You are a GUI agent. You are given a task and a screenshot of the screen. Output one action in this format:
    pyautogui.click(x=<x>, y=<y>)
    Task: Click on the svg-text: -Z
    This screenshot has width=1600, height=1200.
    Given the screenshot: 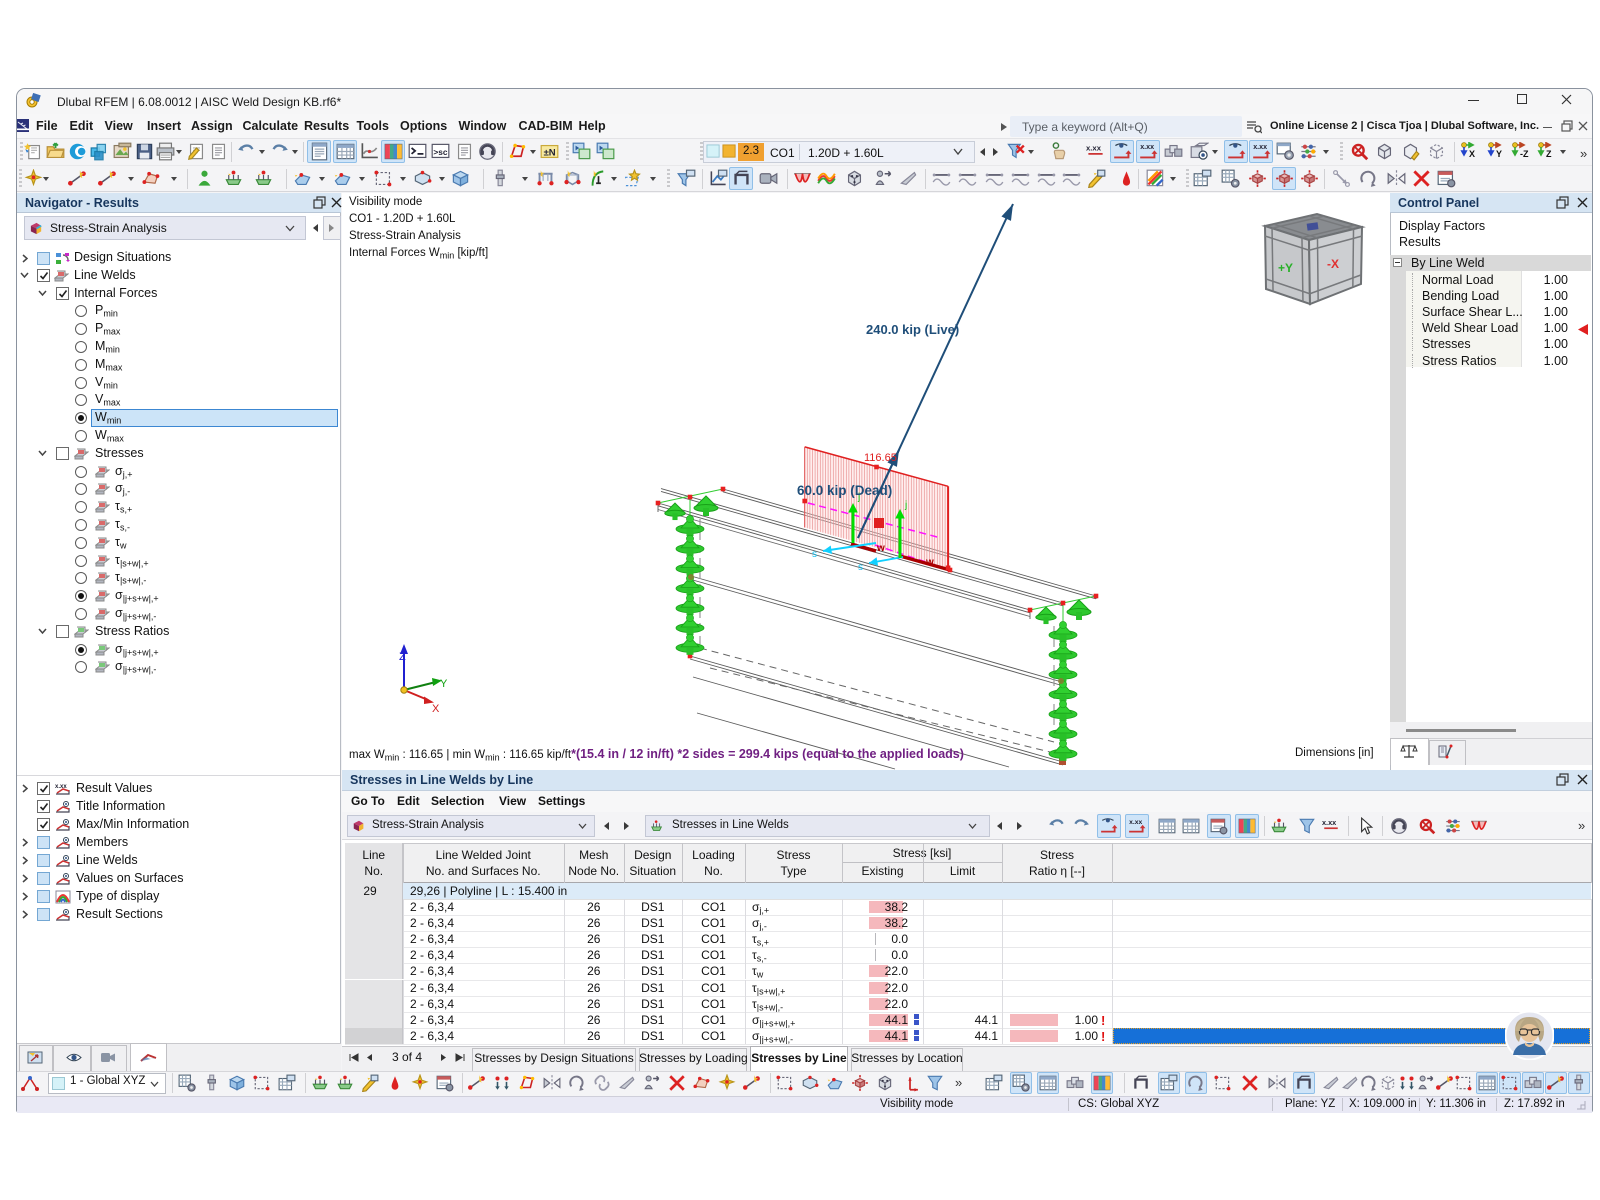 What is the action you would take?
    pyautogui.click(x=1524, y=154)
    